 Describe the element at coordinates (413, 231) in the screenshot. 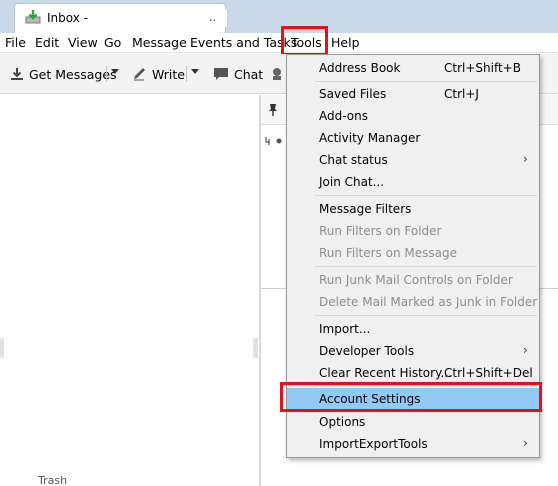

I see `menu-item-run-filters-on-folder: Run Filters on Folder` at that location.